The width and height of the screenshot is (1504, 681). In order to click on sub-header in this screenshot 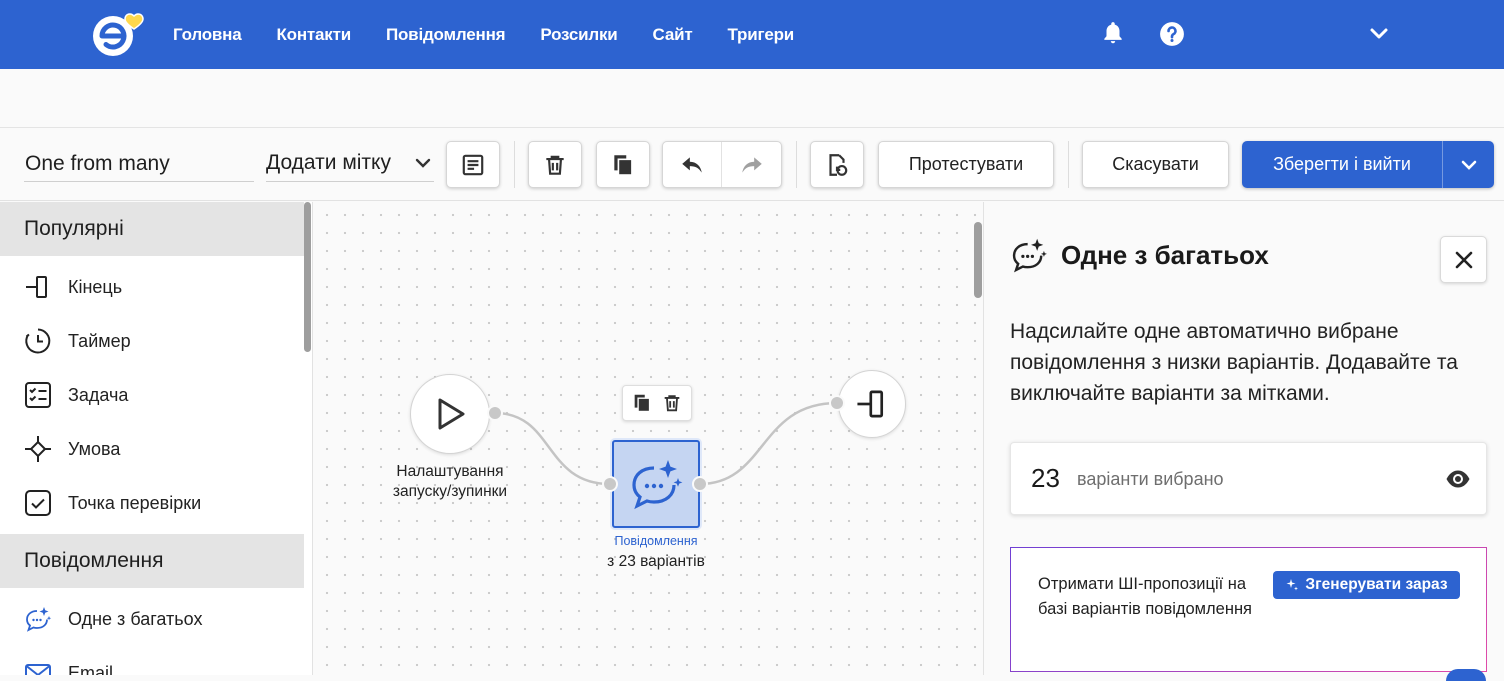, I will do `click(752, 98)`.